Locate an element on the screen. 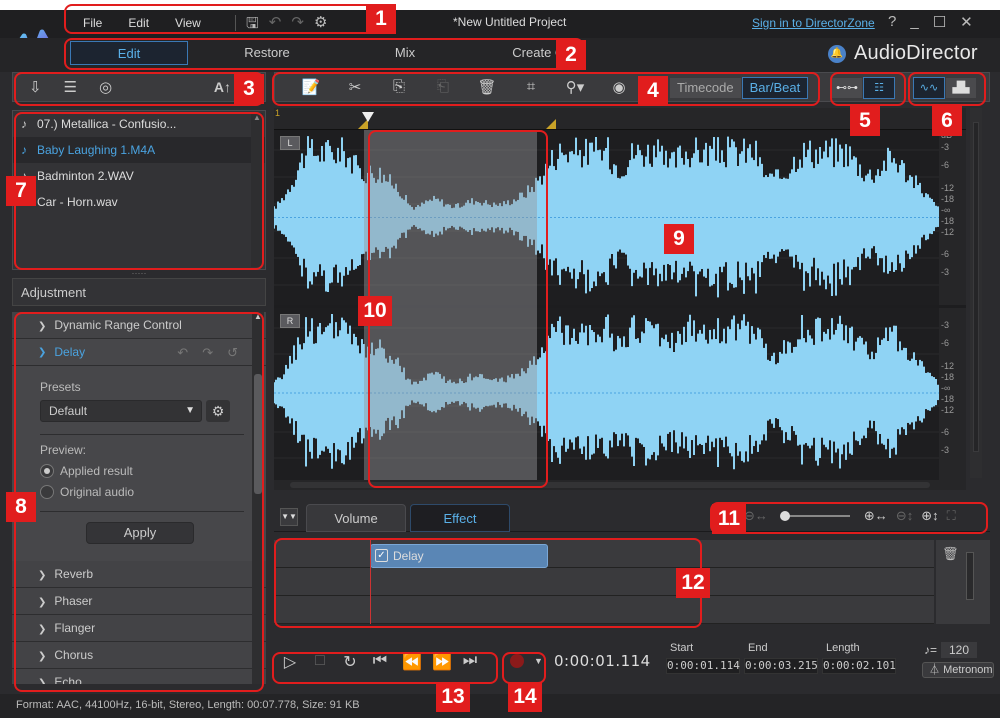 Image resolution: width=1000 pixels, height=718 pixels. online-media-icon: ◎ is located at coordinates (105, 87).